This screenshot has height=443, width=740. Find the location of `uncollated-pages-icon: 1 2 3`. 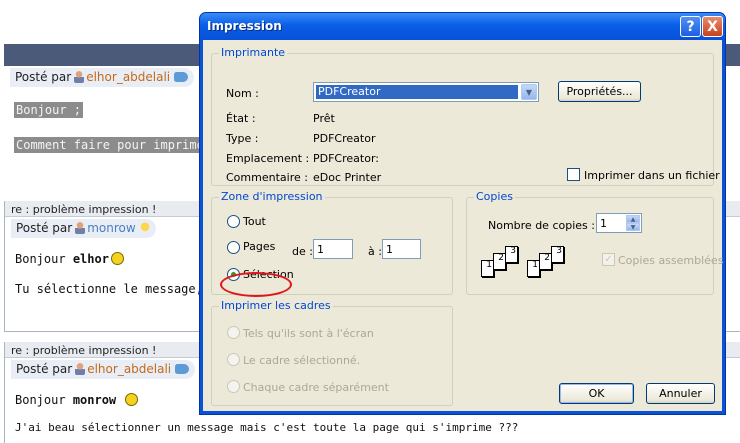

uncollated-pages-icon: 1 2 3 is located at coordinates (504, 262).